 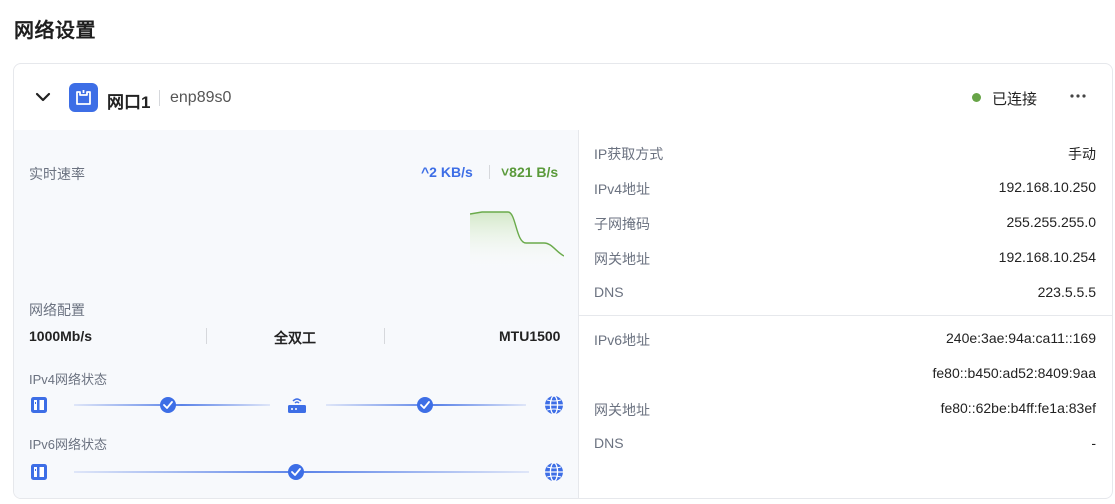 I want to click on ipv6-row-dns: DNS -, so click(x=845, y=445).